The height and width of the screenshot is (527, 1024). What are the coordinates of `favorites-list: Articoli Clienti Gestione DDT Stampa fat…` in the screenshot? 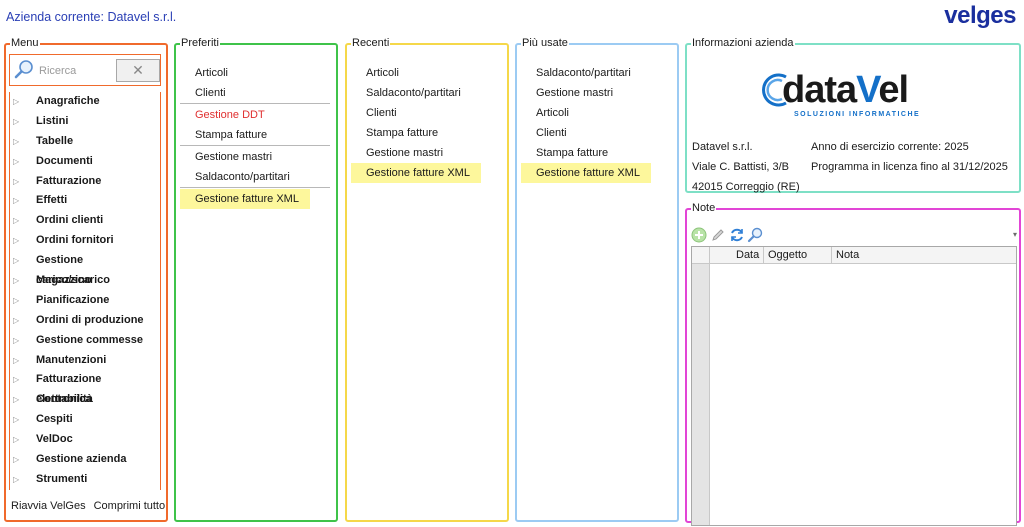 It's located at (255, 136).